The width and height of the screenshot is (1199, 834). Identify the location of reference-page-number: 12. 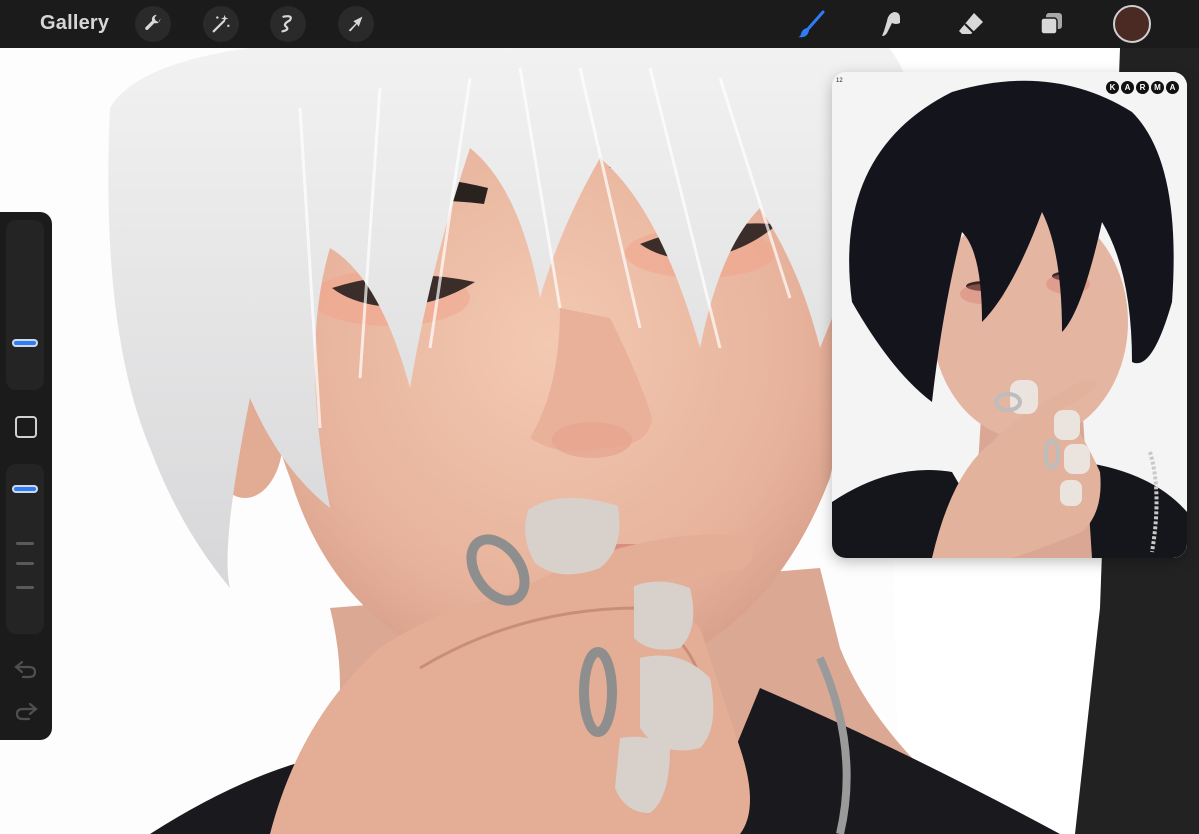
(839, 81).